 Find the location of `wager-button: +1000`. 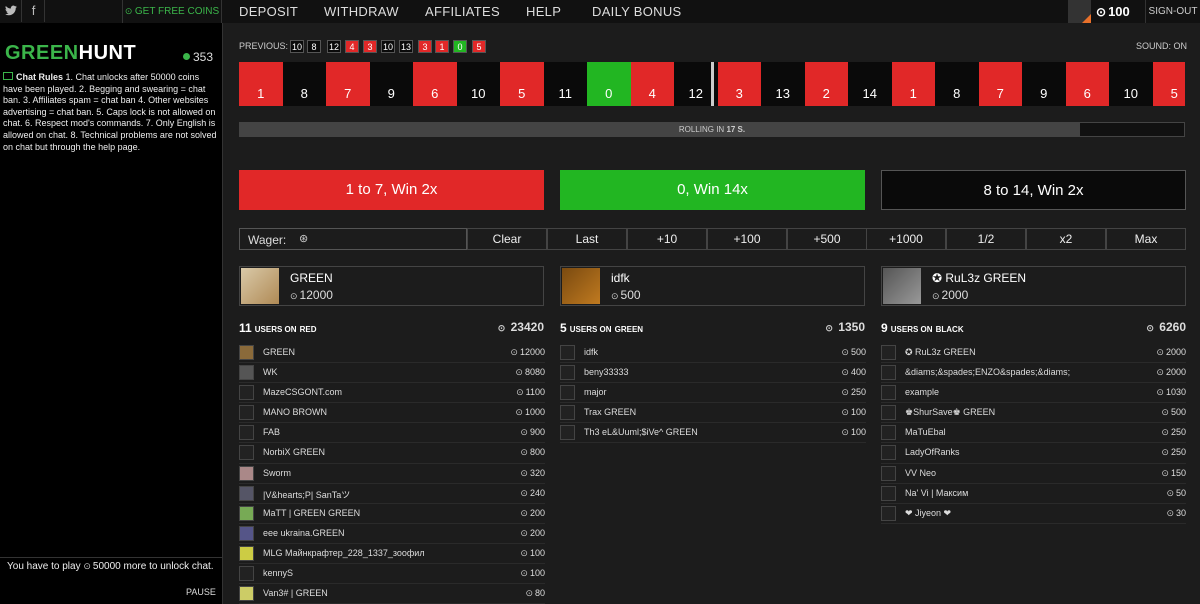

wager-button: +1000 is located at coordinates (906, 239).